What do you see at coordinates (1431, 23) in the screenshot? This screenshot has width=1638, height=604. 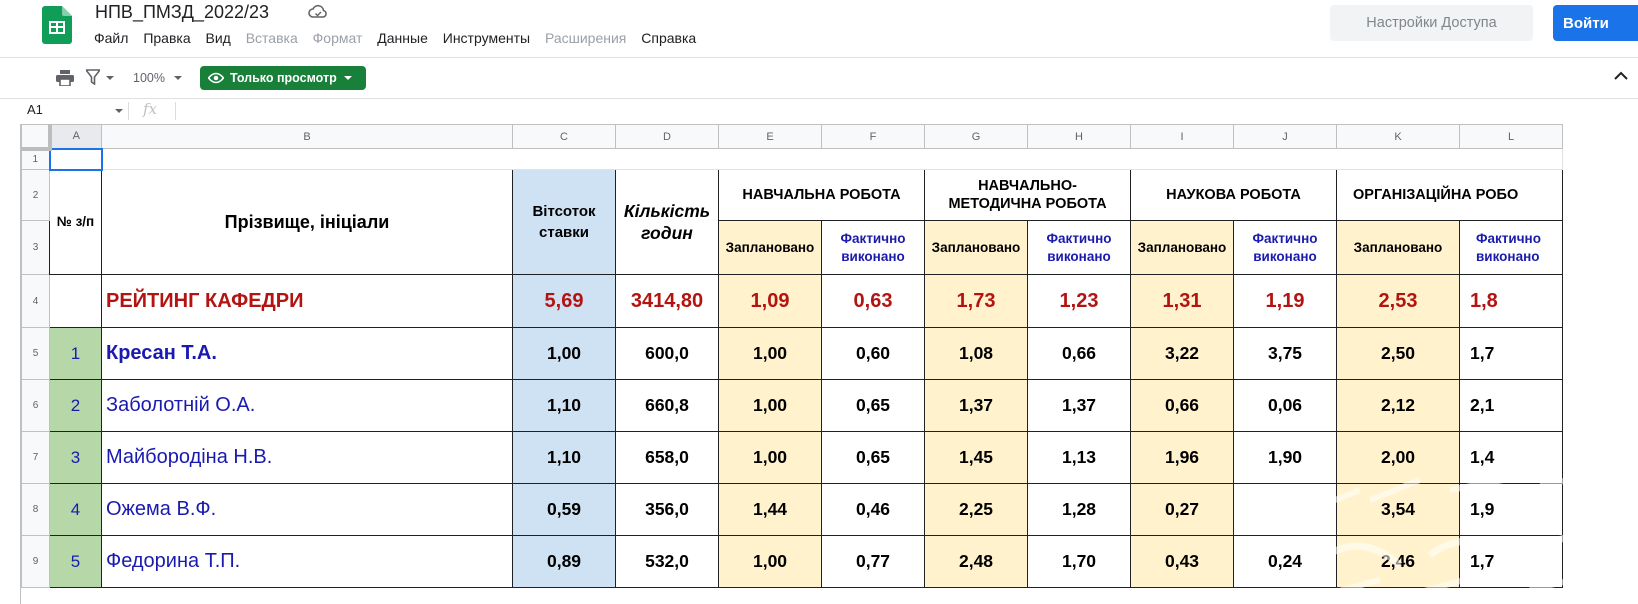 I see `share-settings-button: Настройки Доступа` at bounding box center [1431, 23].